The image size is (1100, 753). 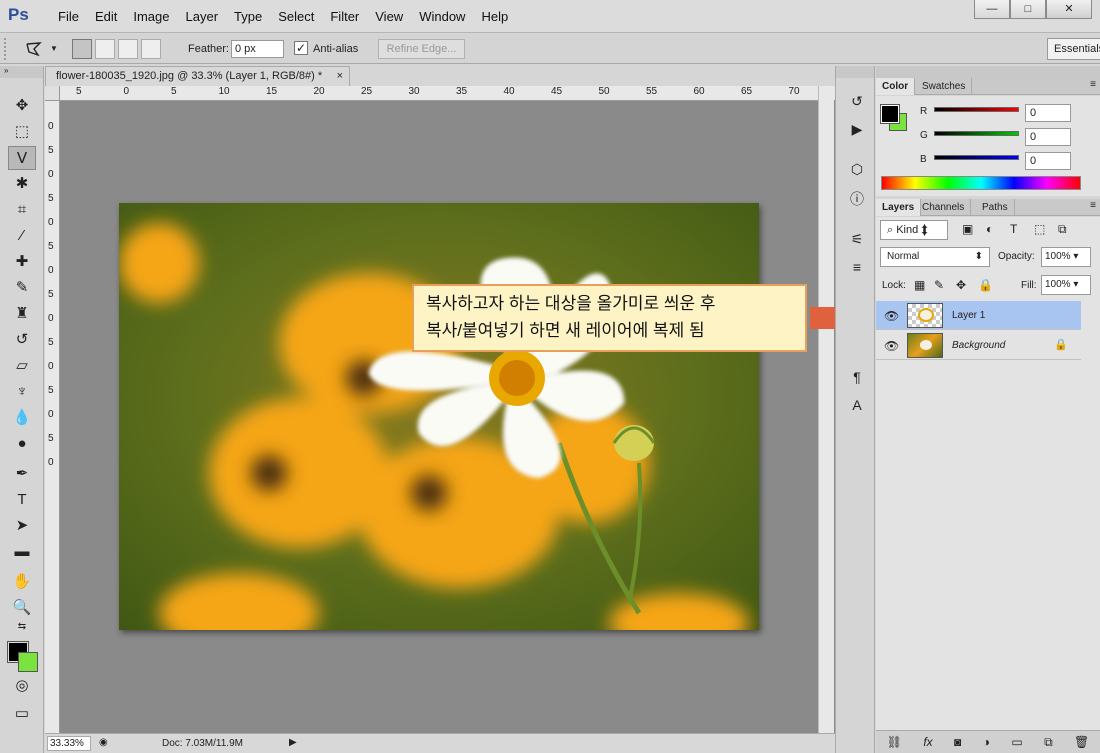 What do you see at coordinates (22, 552) in the screenshot?
I see `shape-tool-icon: ▬` at bounding box center [22, 552].